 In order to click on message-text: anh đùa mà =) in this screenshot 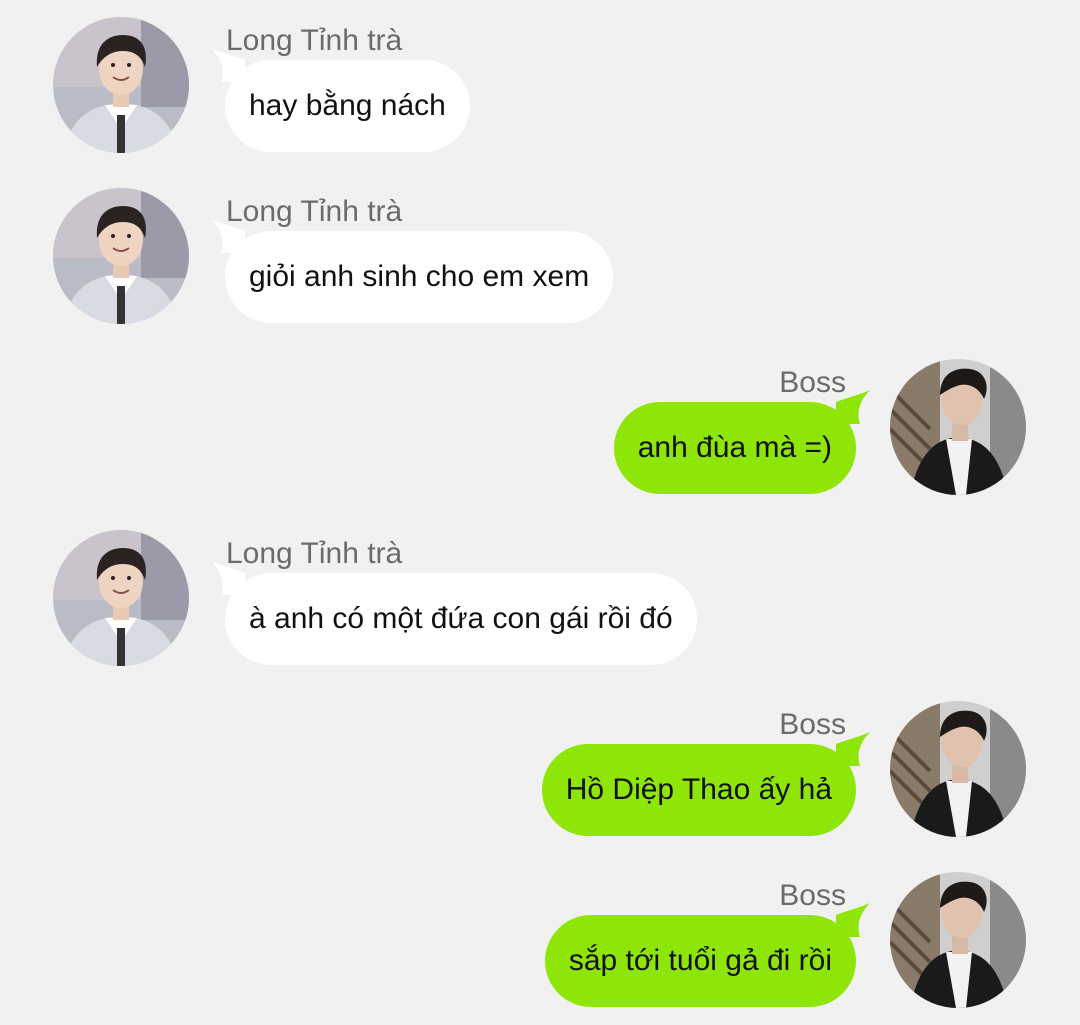, I will do `click(734, 447)`.